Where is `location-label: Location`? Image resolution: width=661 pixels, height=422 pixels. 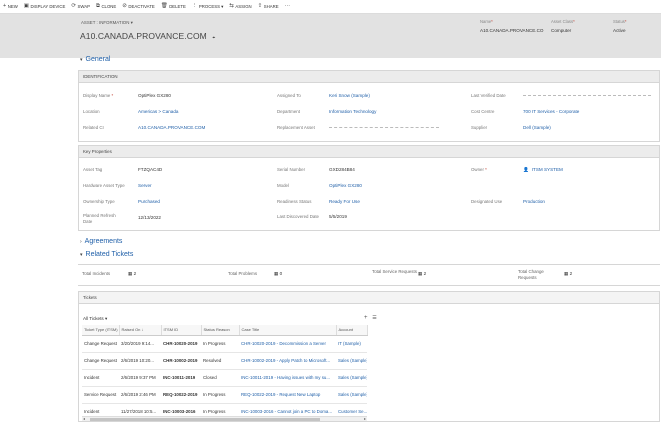 location-label: Location is located at coordinates (91, 111).